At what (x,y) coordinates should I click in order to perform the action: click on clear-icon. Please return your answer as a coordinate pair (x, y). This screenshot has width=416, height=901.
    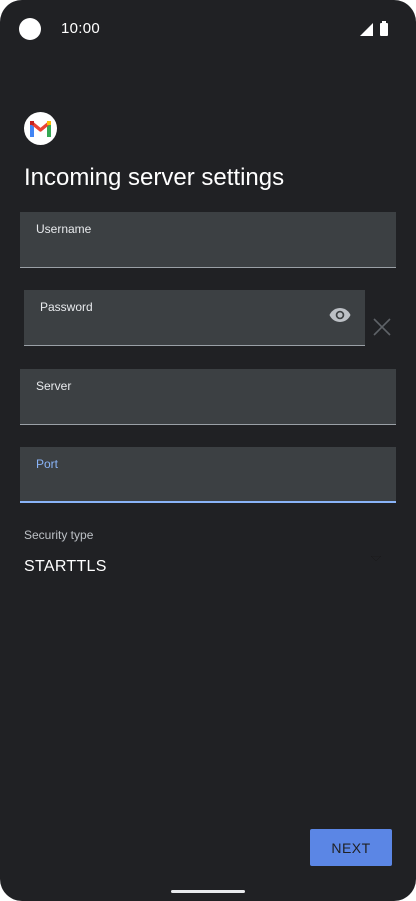
    Looking at the image, I should click on (382, 327).